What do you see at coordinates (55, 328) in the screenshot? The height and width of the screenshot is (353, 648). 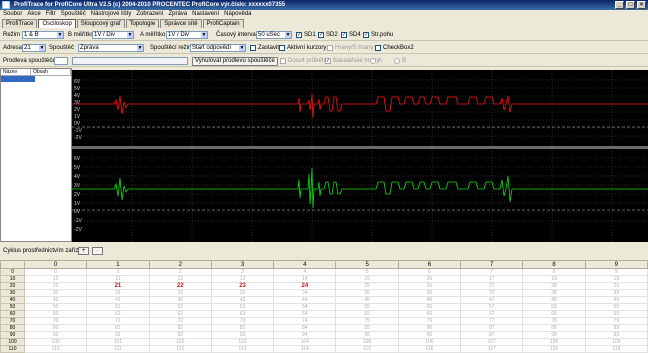 I see `address-cell: 80` at bounding box center [55, 328].